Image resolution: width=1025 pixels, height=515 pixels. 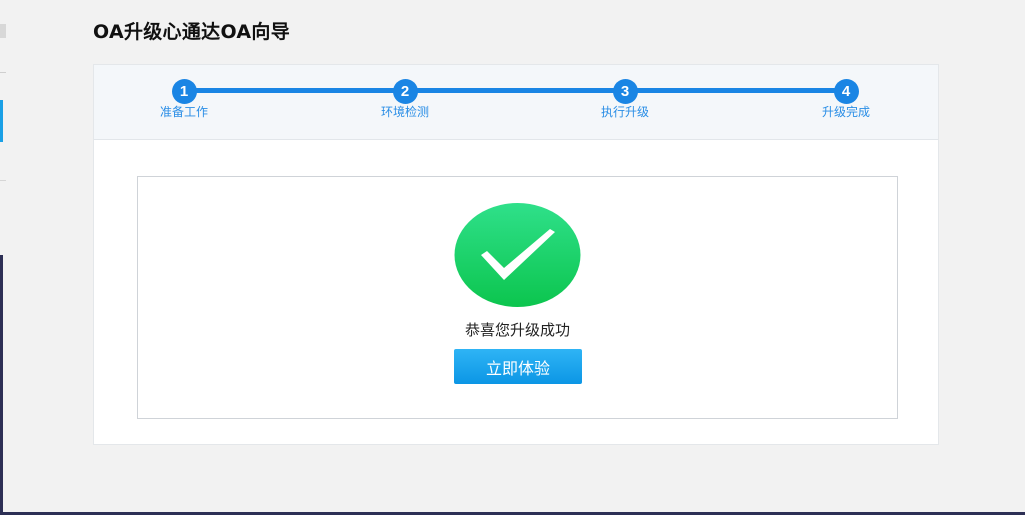 What do you see at coordinates (191, 32) in the screenshot?
I see `page-title: OA升级心通达OA向导` at bounding box center [191, 32].